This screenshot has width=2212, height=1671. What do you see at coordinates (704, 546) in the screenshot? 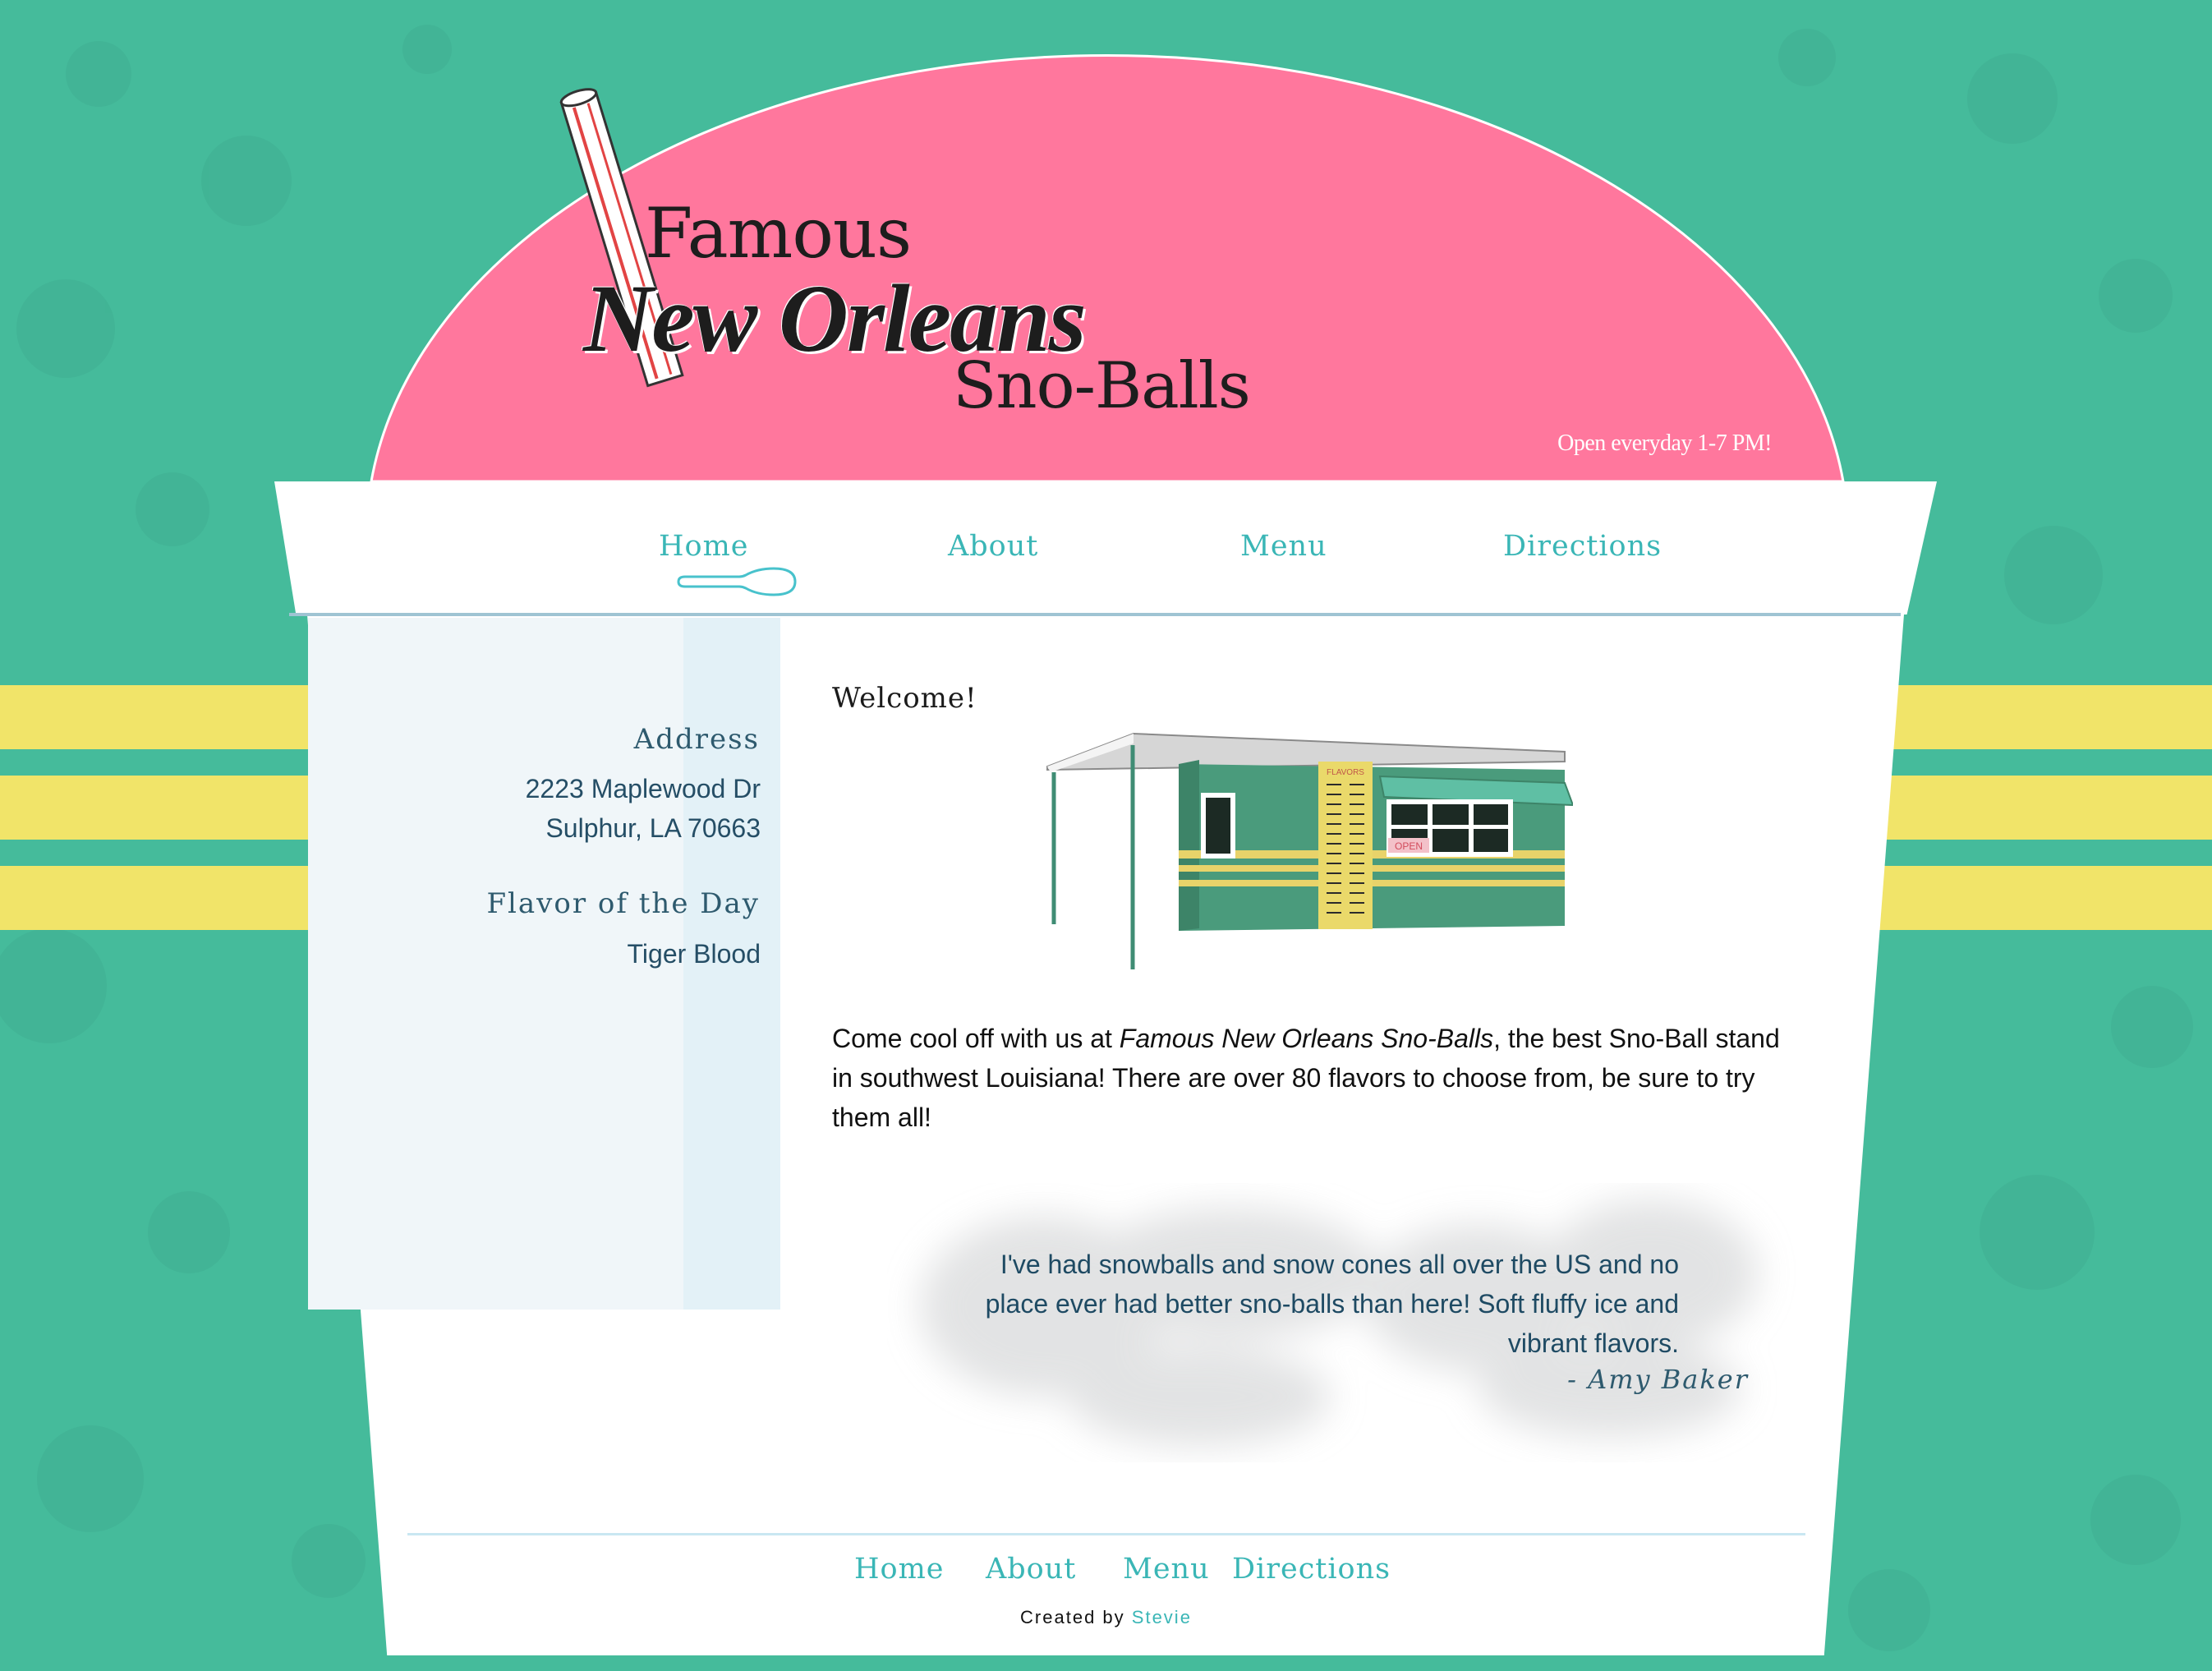
I see `nav-home: Home` at bounding box center [704, 546].